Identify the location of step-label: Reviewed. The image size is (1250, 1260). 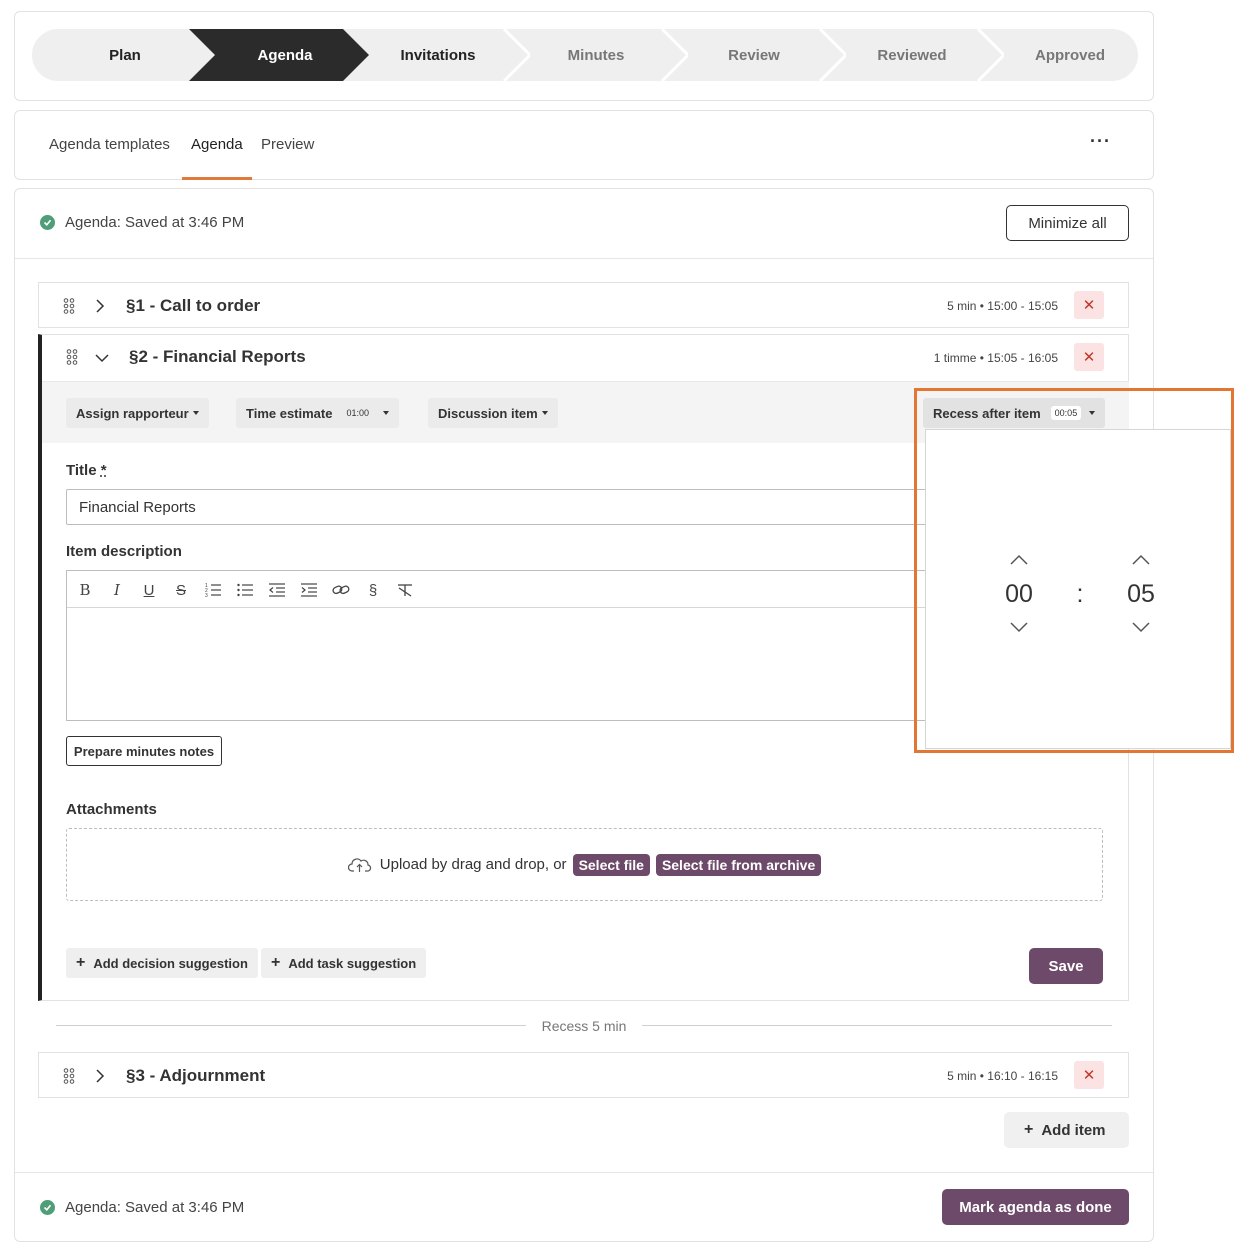
(912, 55).